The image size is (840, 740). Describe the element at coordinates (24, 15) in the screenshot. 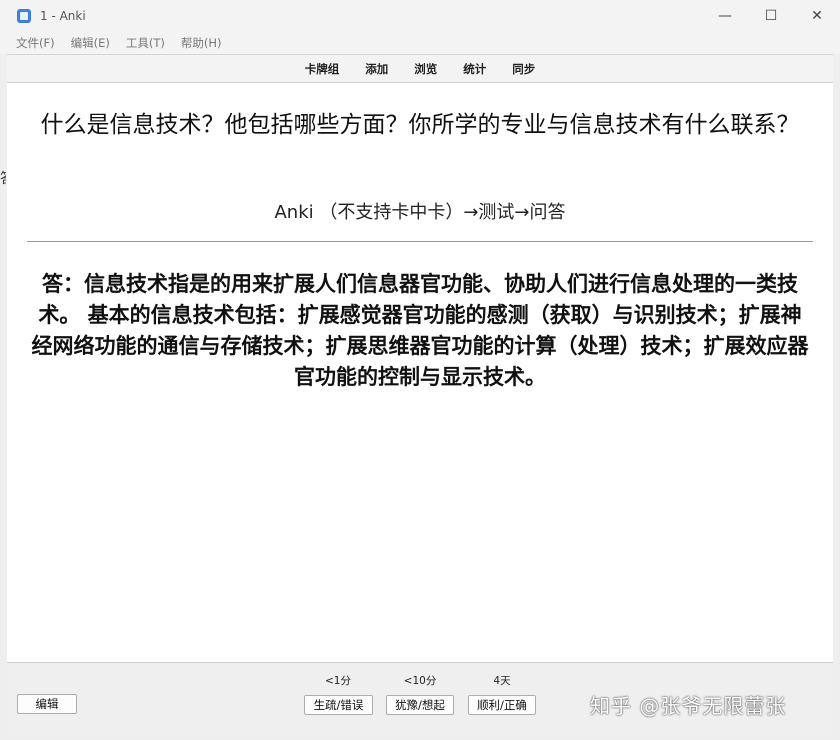

I see `anki-app-icon` at that location.